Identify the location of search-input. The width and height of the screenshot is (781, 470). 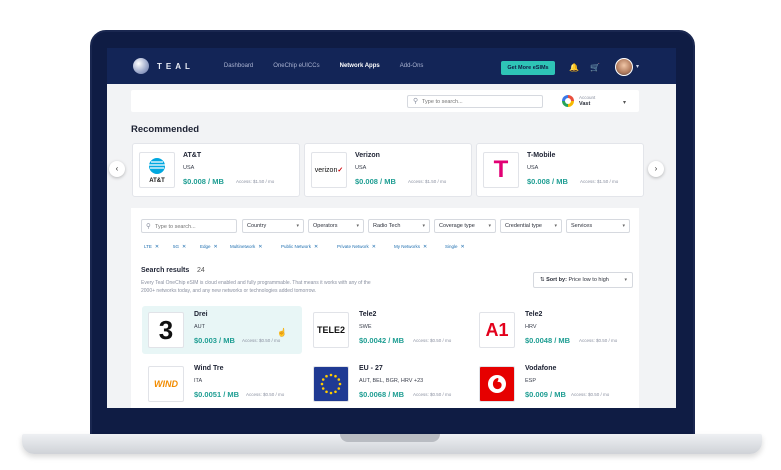
(481, 102).